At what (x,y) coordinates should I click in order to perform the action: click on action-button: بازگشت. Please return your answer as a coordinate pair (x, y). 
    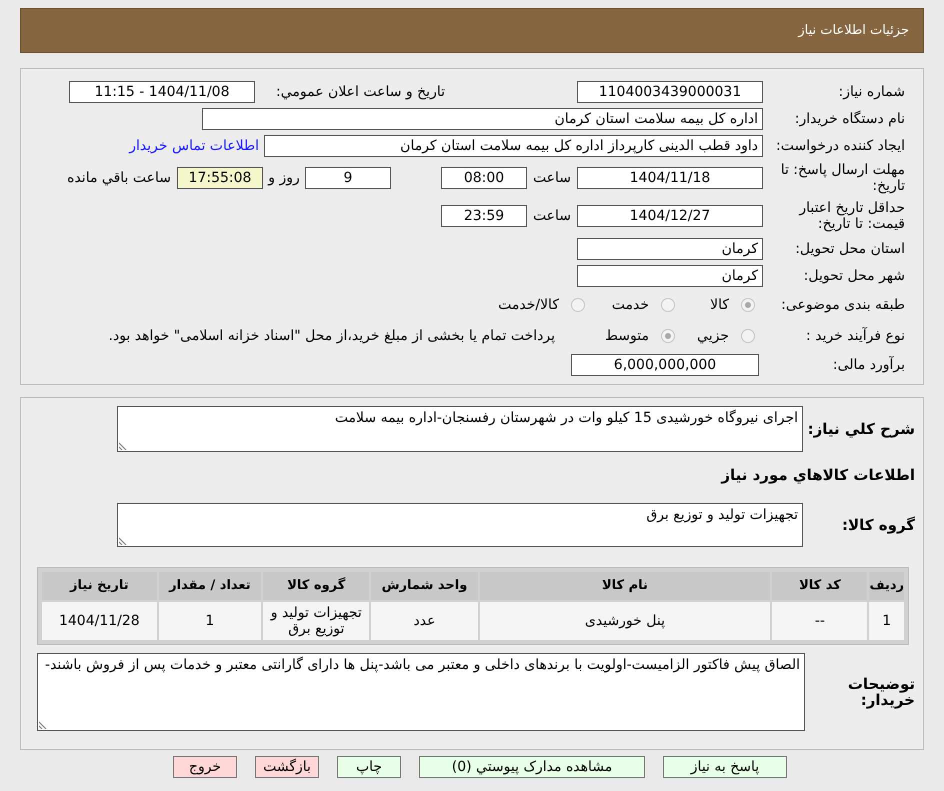
    Looking at the image, I should click on (287, 767).